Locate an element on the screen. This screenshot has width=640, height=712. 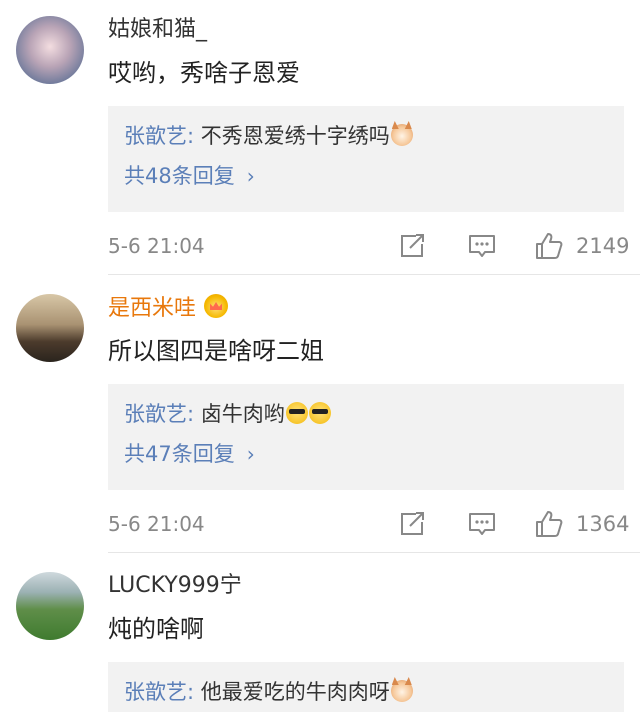
username-label: 是西米哇 is located at coordinates (152, 308).